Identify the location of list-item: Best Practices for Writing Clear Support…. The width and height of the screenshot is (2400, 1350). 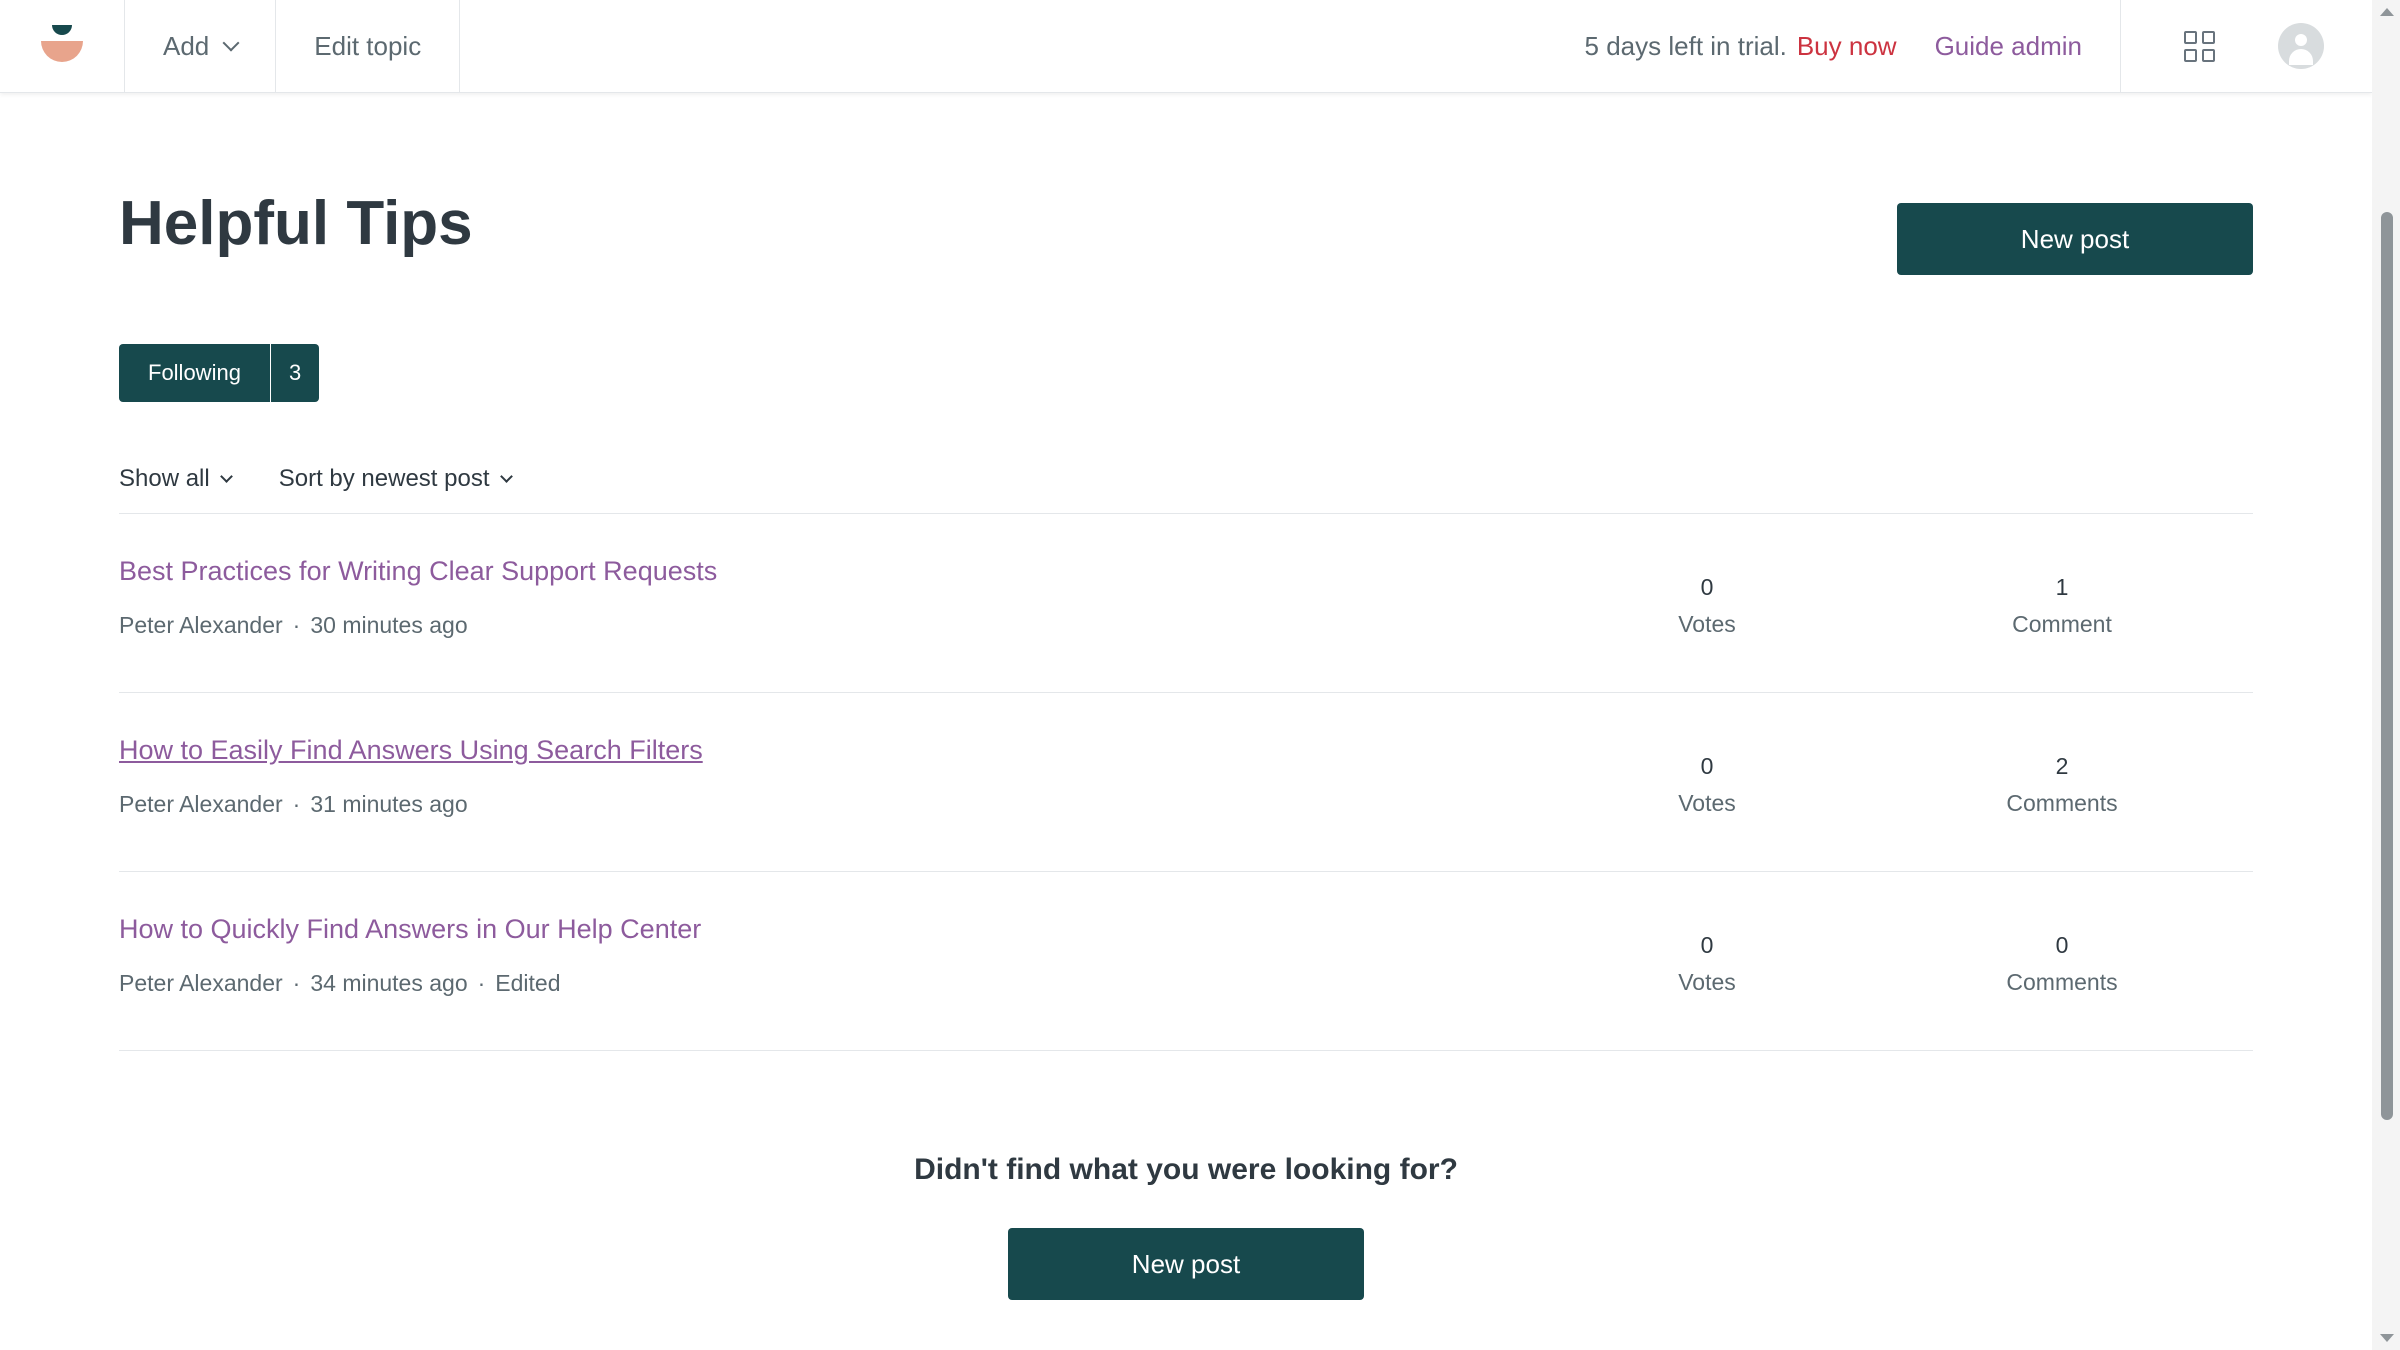
(1186, 603).